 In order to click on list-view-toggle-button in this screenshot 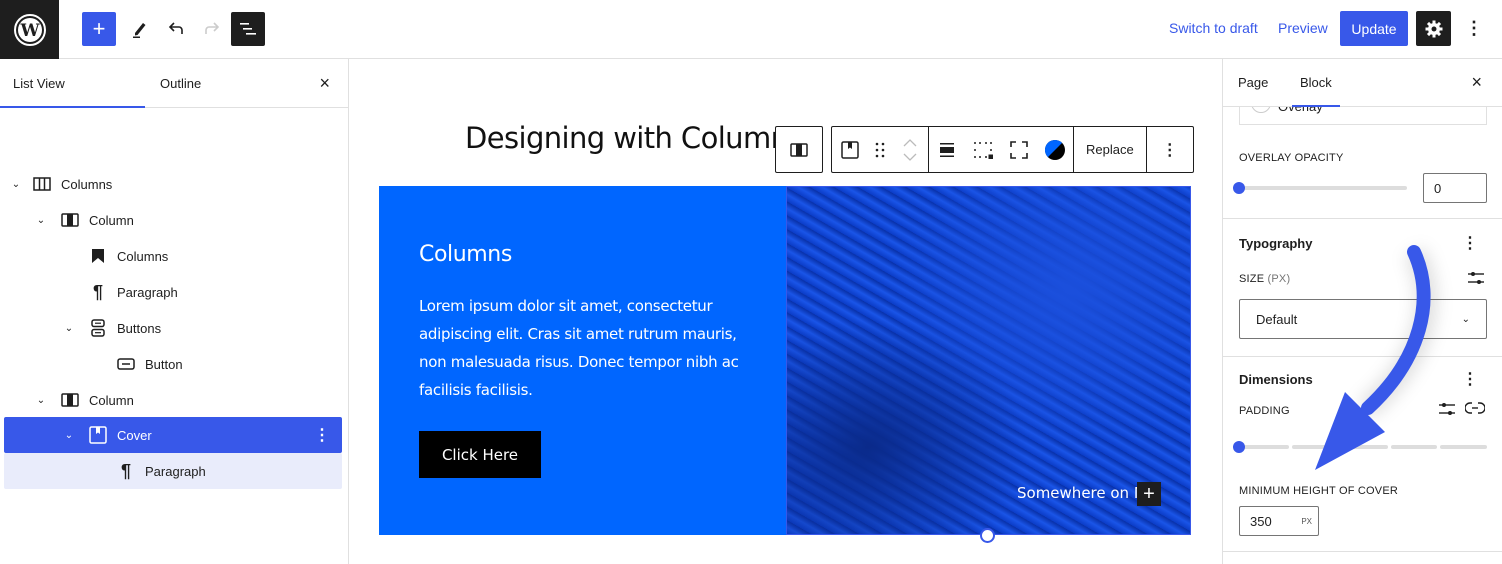, I will do `click(248, 29)`.